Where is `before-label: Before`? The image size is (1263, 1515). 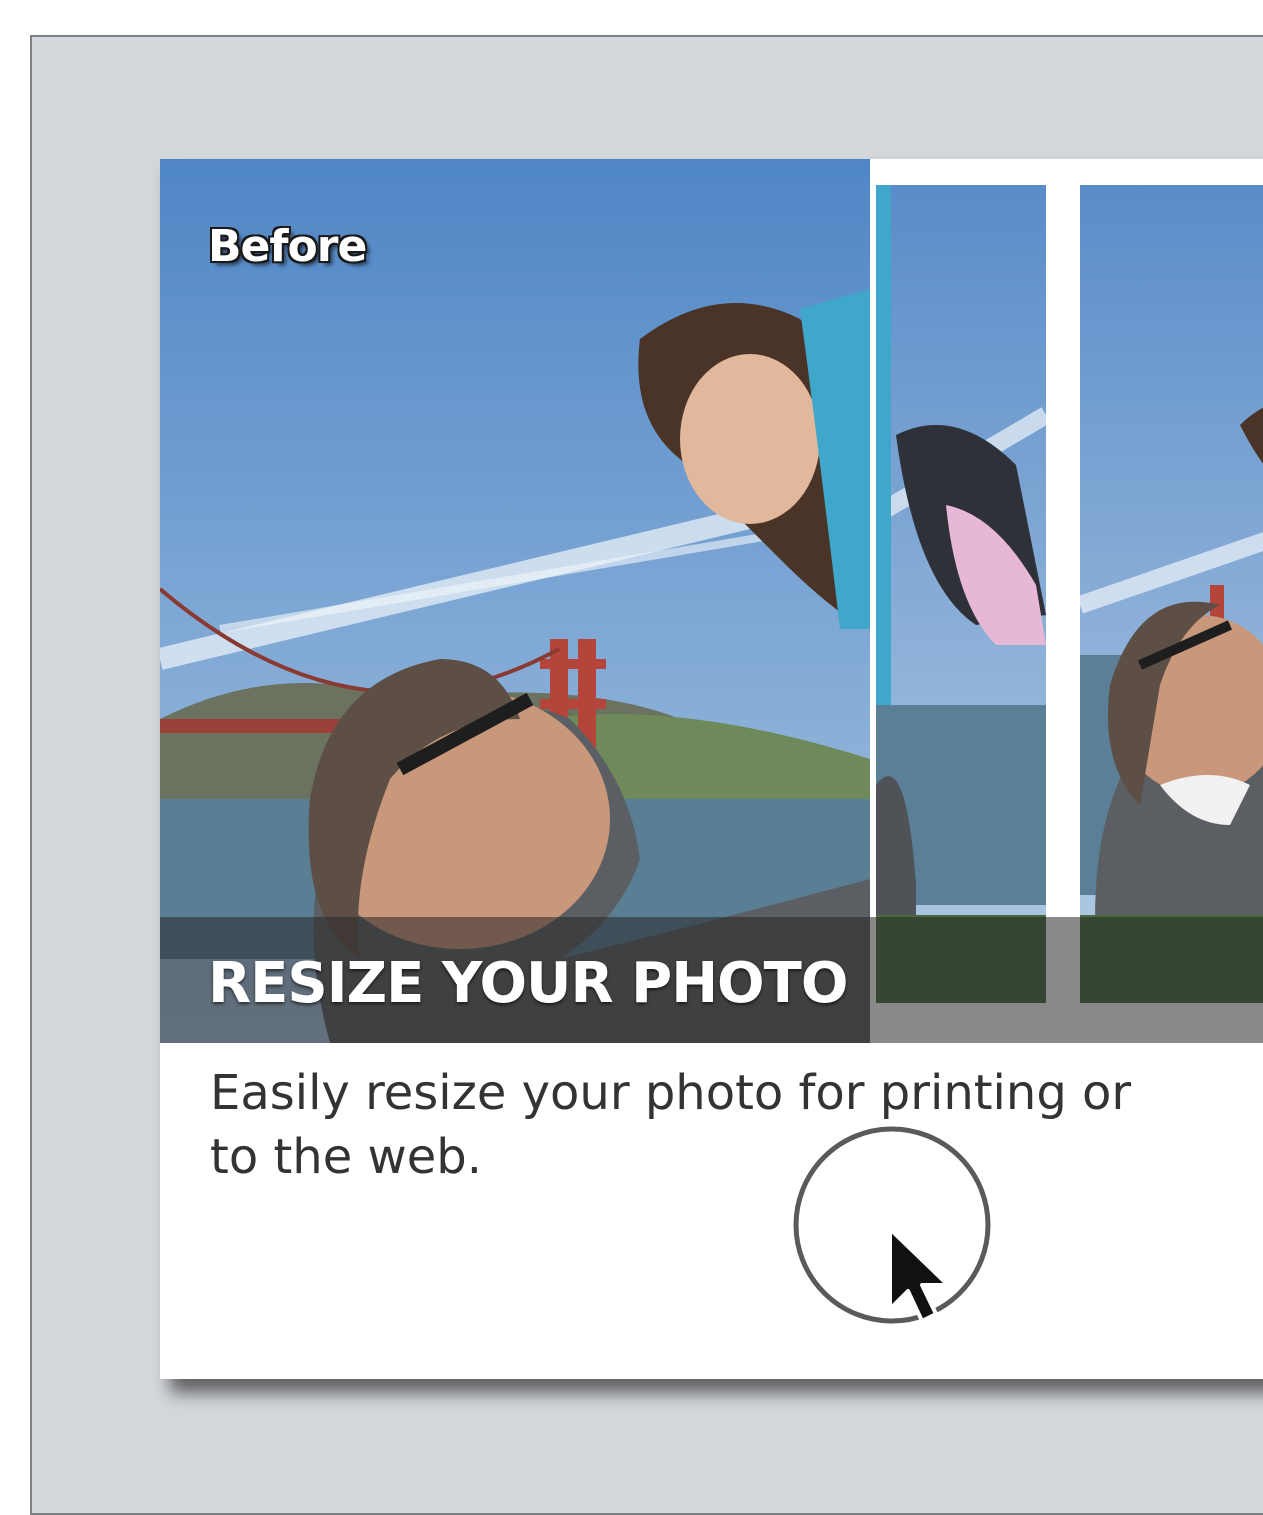
before-label: Before is located at coordinates (287, 246).